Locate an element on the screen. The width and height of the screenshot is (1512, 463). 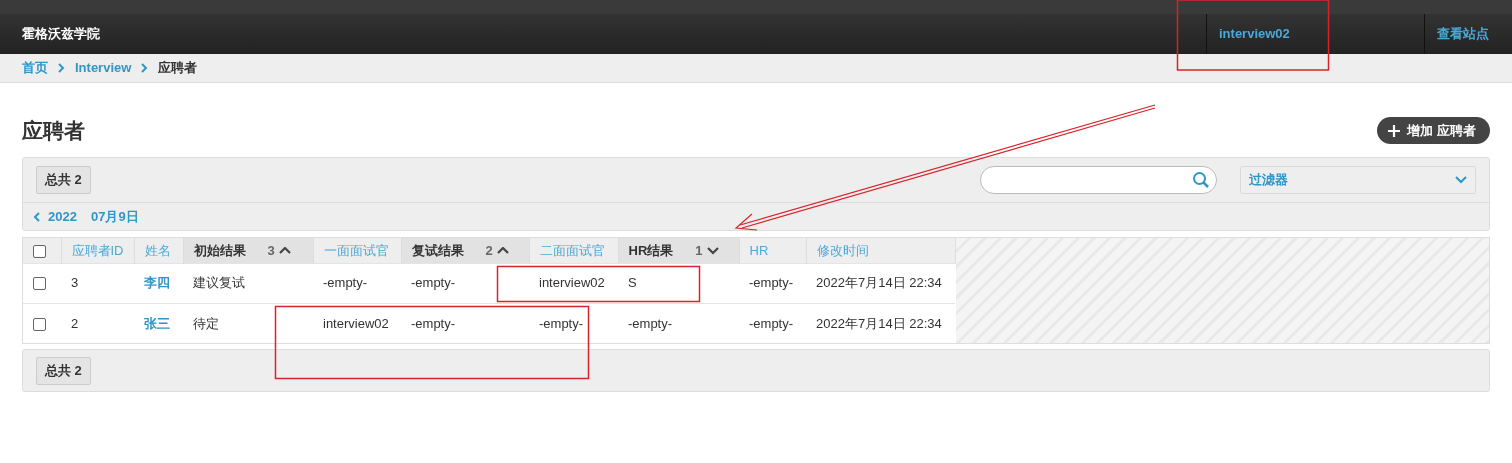
date-back-link: 2022 is located at coordinates (55, 216).